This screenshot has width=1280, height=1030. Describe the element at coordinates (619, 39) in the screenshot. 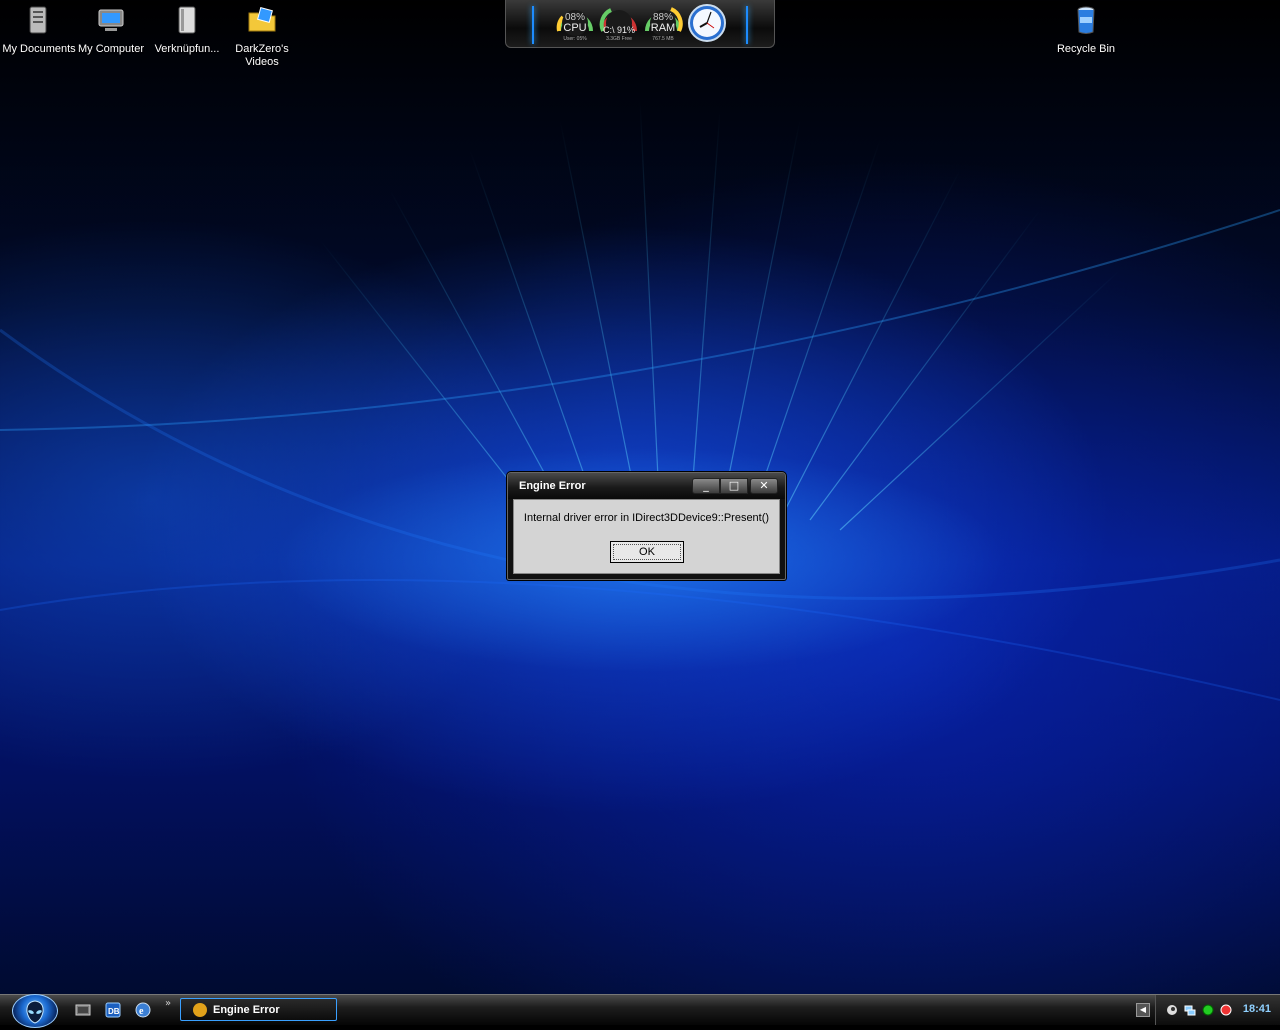

I see `disk-sub: 3.3GB Free` at that location.